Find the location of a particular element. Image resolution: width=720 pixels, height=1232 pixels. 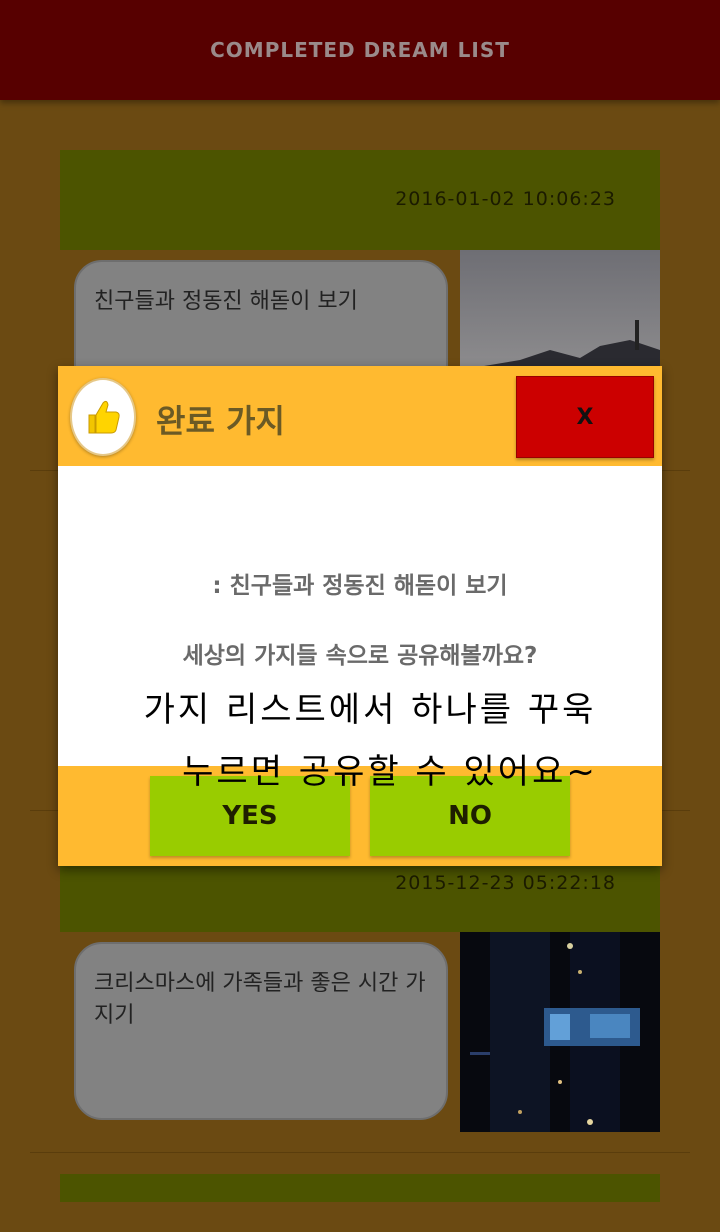

night-street-photo is located at coordinates (560, 1032).